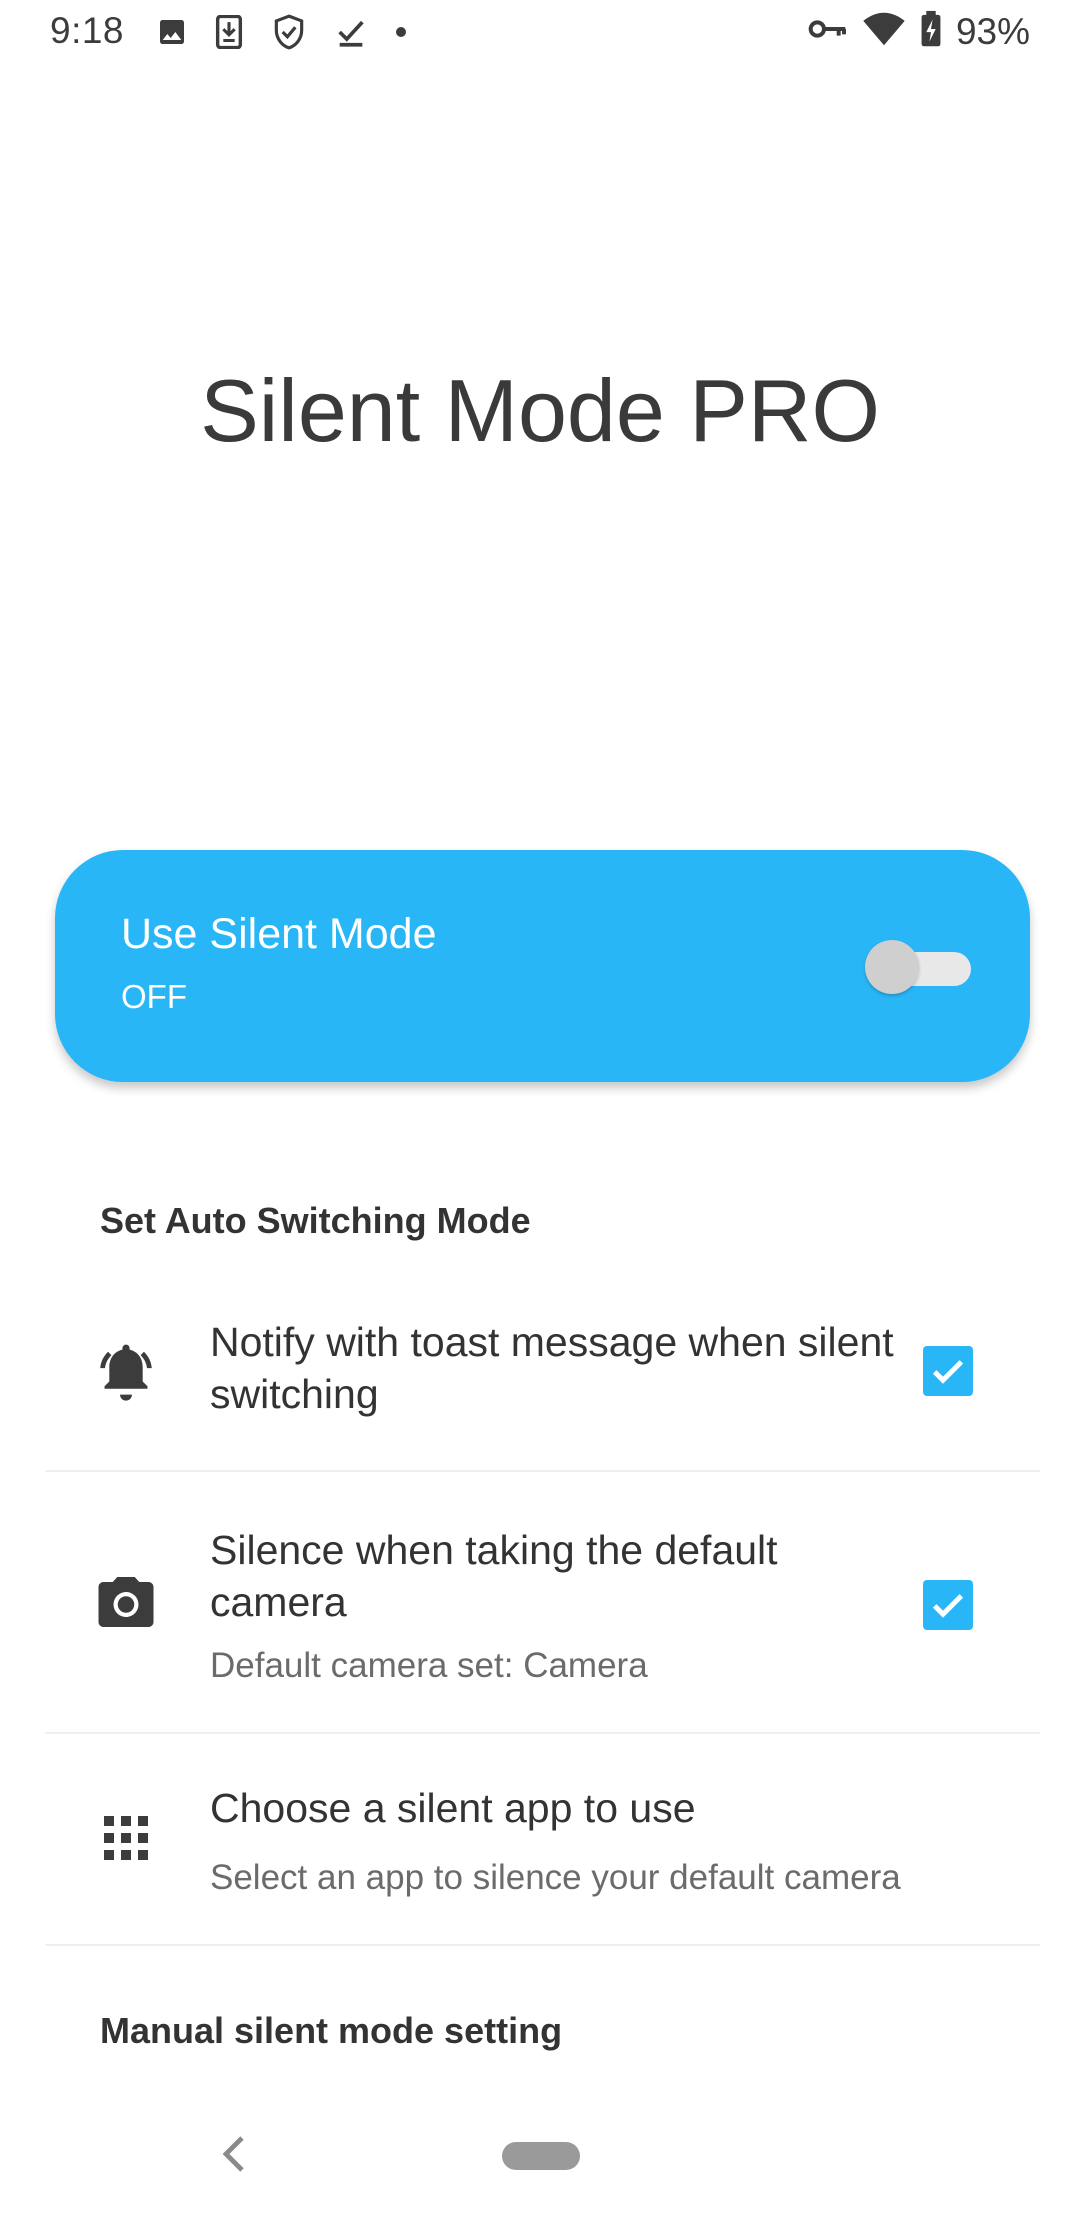 The image size is (1080, 2220). I want to click on silent-mode-switch, so click(918, 967).